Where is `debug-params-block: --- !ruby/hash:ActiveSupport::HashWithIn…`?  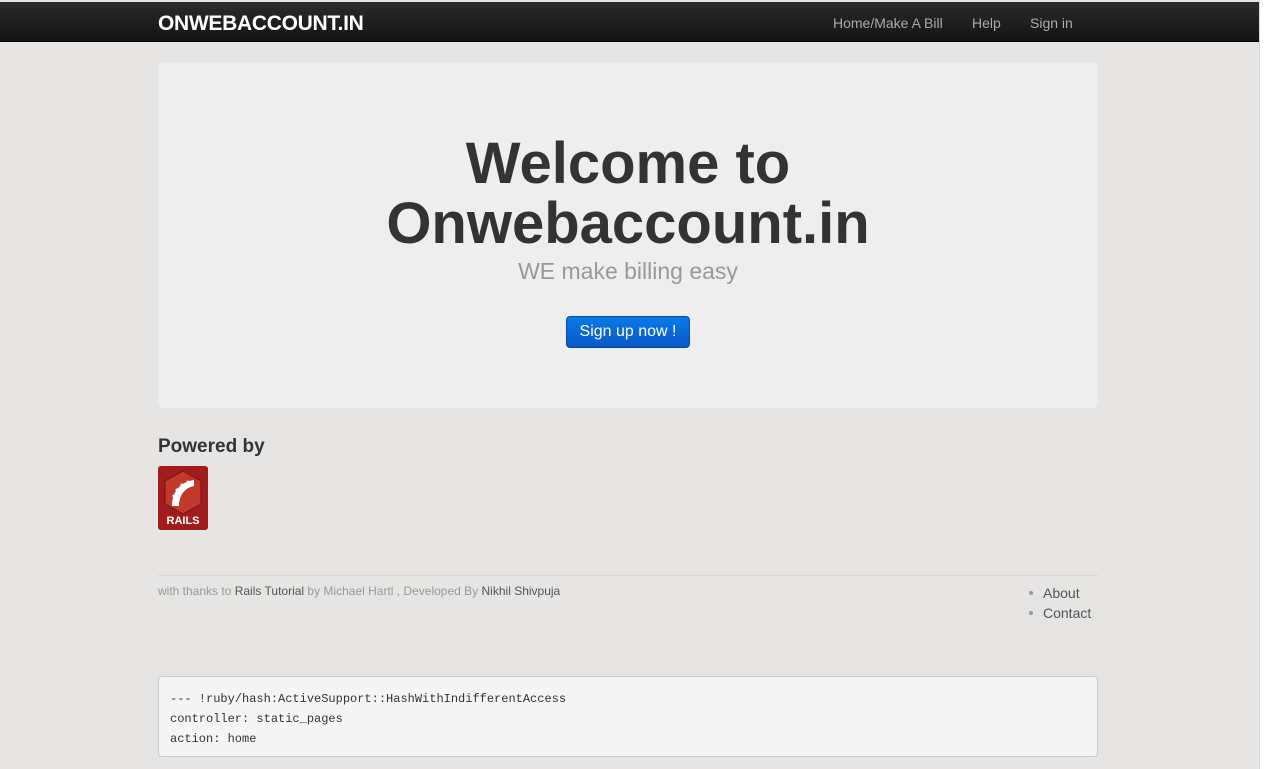 debug-params-block: --- !ruby/hash:ActiveSupport::HashWithIn… is located at coordinates (628, 716).